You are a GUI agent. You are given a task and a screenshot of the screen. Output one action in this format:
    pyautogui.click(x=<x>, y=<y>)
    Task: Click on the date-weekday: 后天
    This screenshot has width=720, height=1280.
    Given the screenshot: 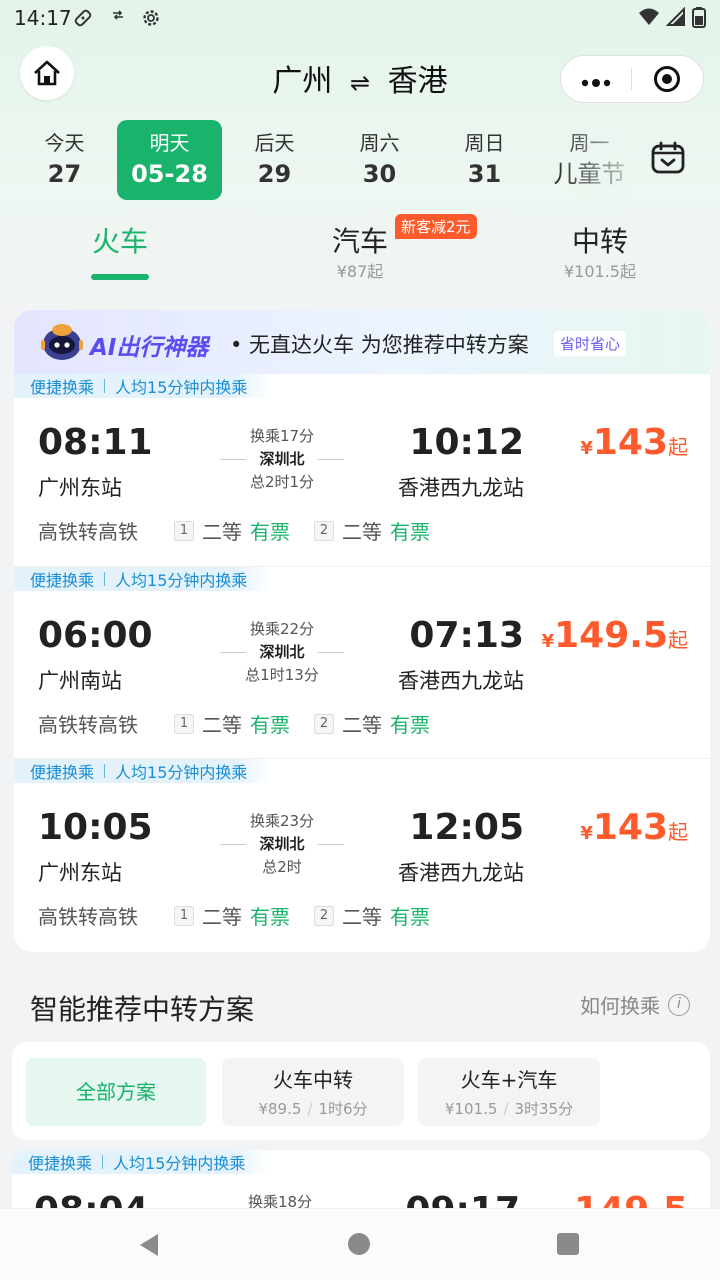 What is the action you would take?
    pyautogui.click(x=274, y=143)
    